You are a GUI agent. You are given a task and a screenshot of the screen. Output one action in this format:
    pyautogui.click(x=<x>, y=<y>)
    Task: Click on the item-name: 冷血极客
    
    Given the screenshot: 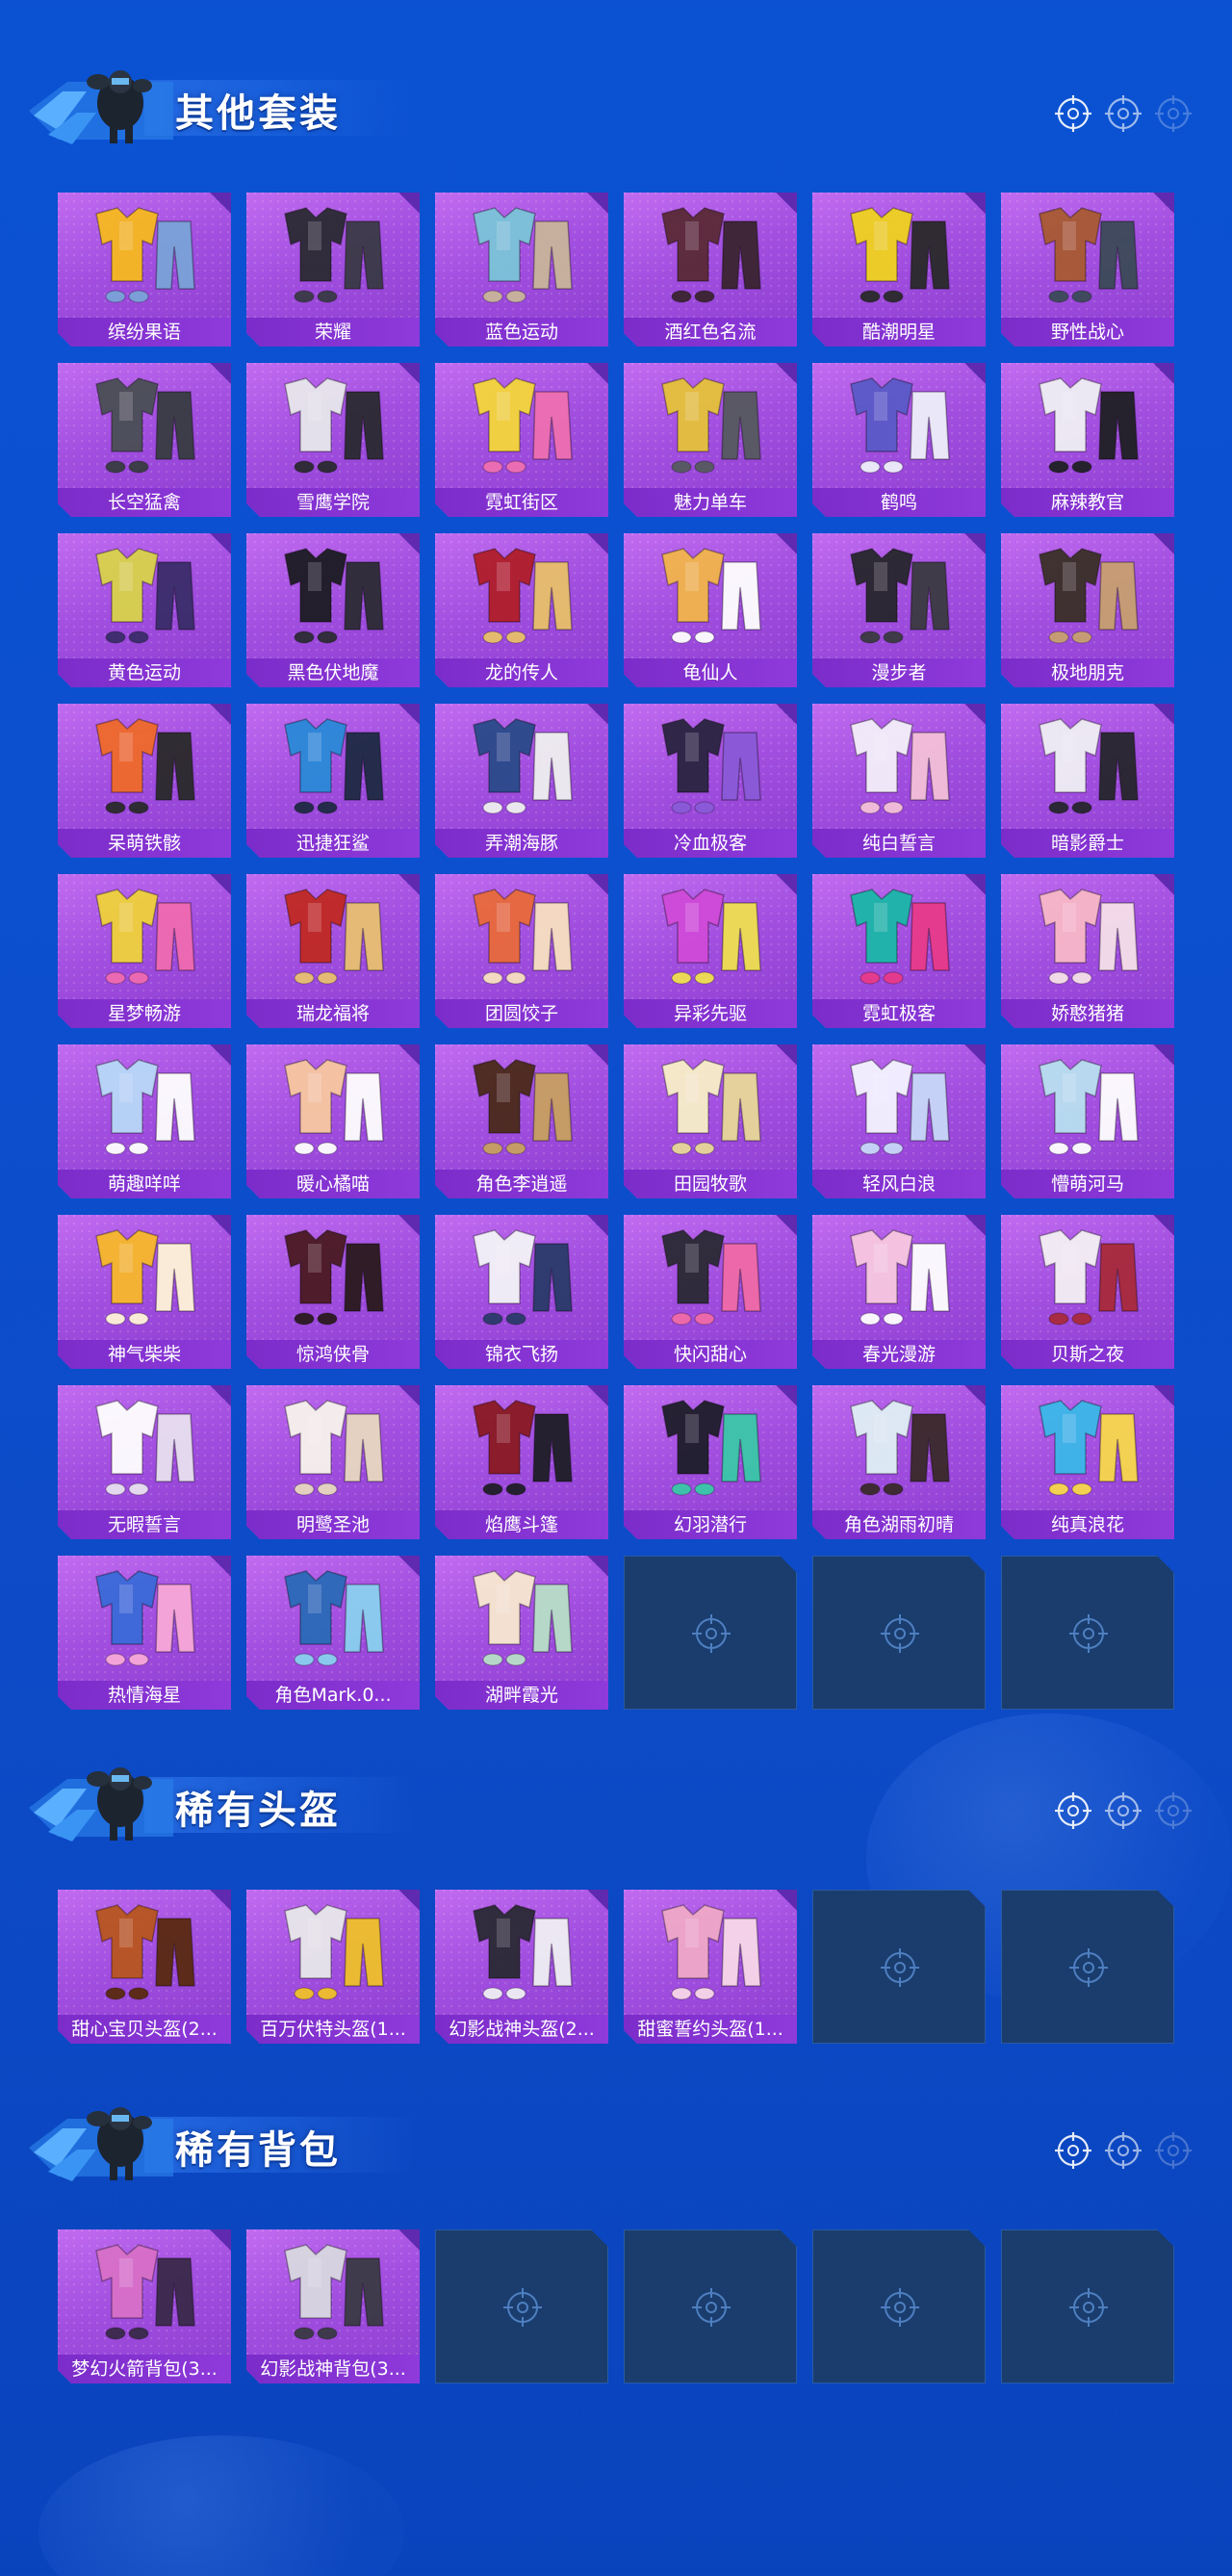 What is the action you would take?
    pyautogui.click(x=710, y=844)
    